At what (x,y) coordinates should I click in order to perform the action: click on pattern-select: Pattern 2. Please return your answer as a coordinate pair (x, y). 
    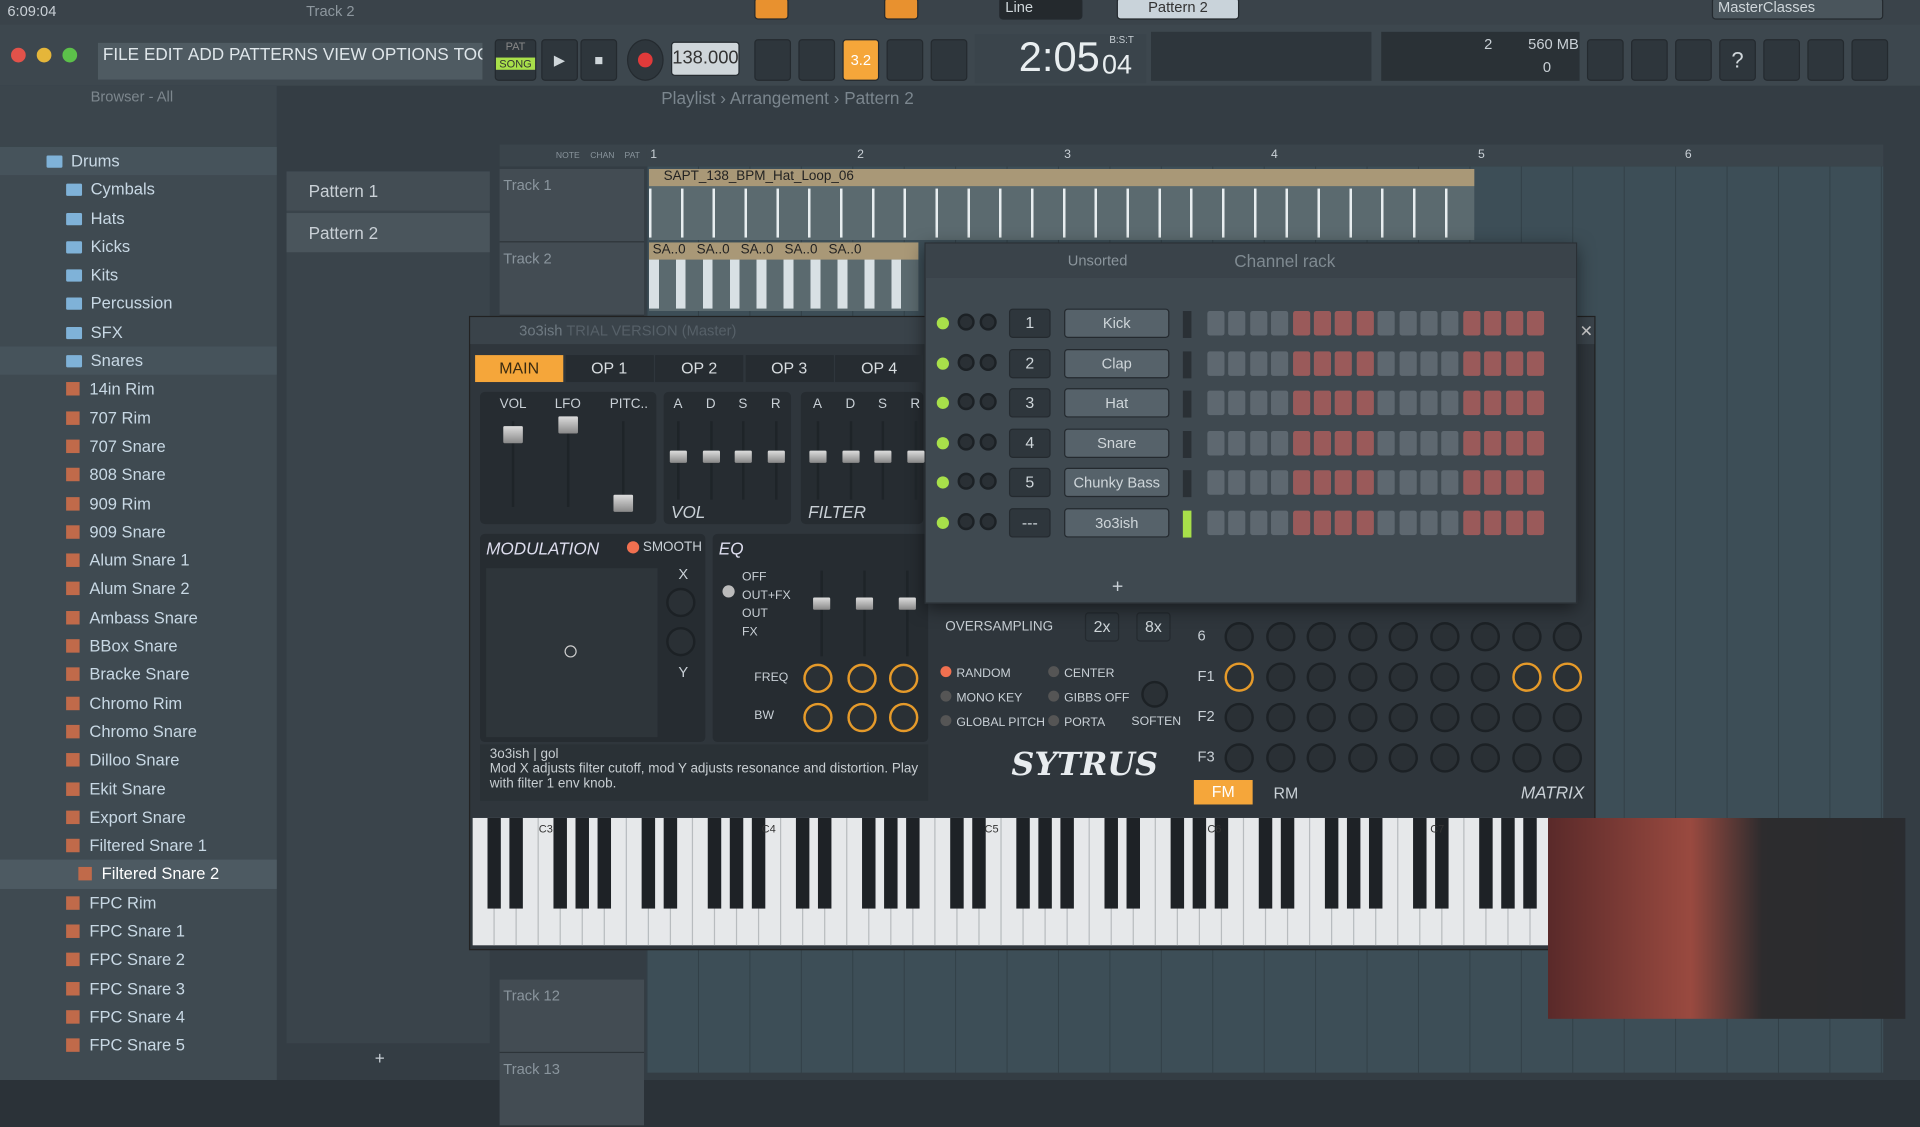
    Looking at the image, I should click on (1178, 10).